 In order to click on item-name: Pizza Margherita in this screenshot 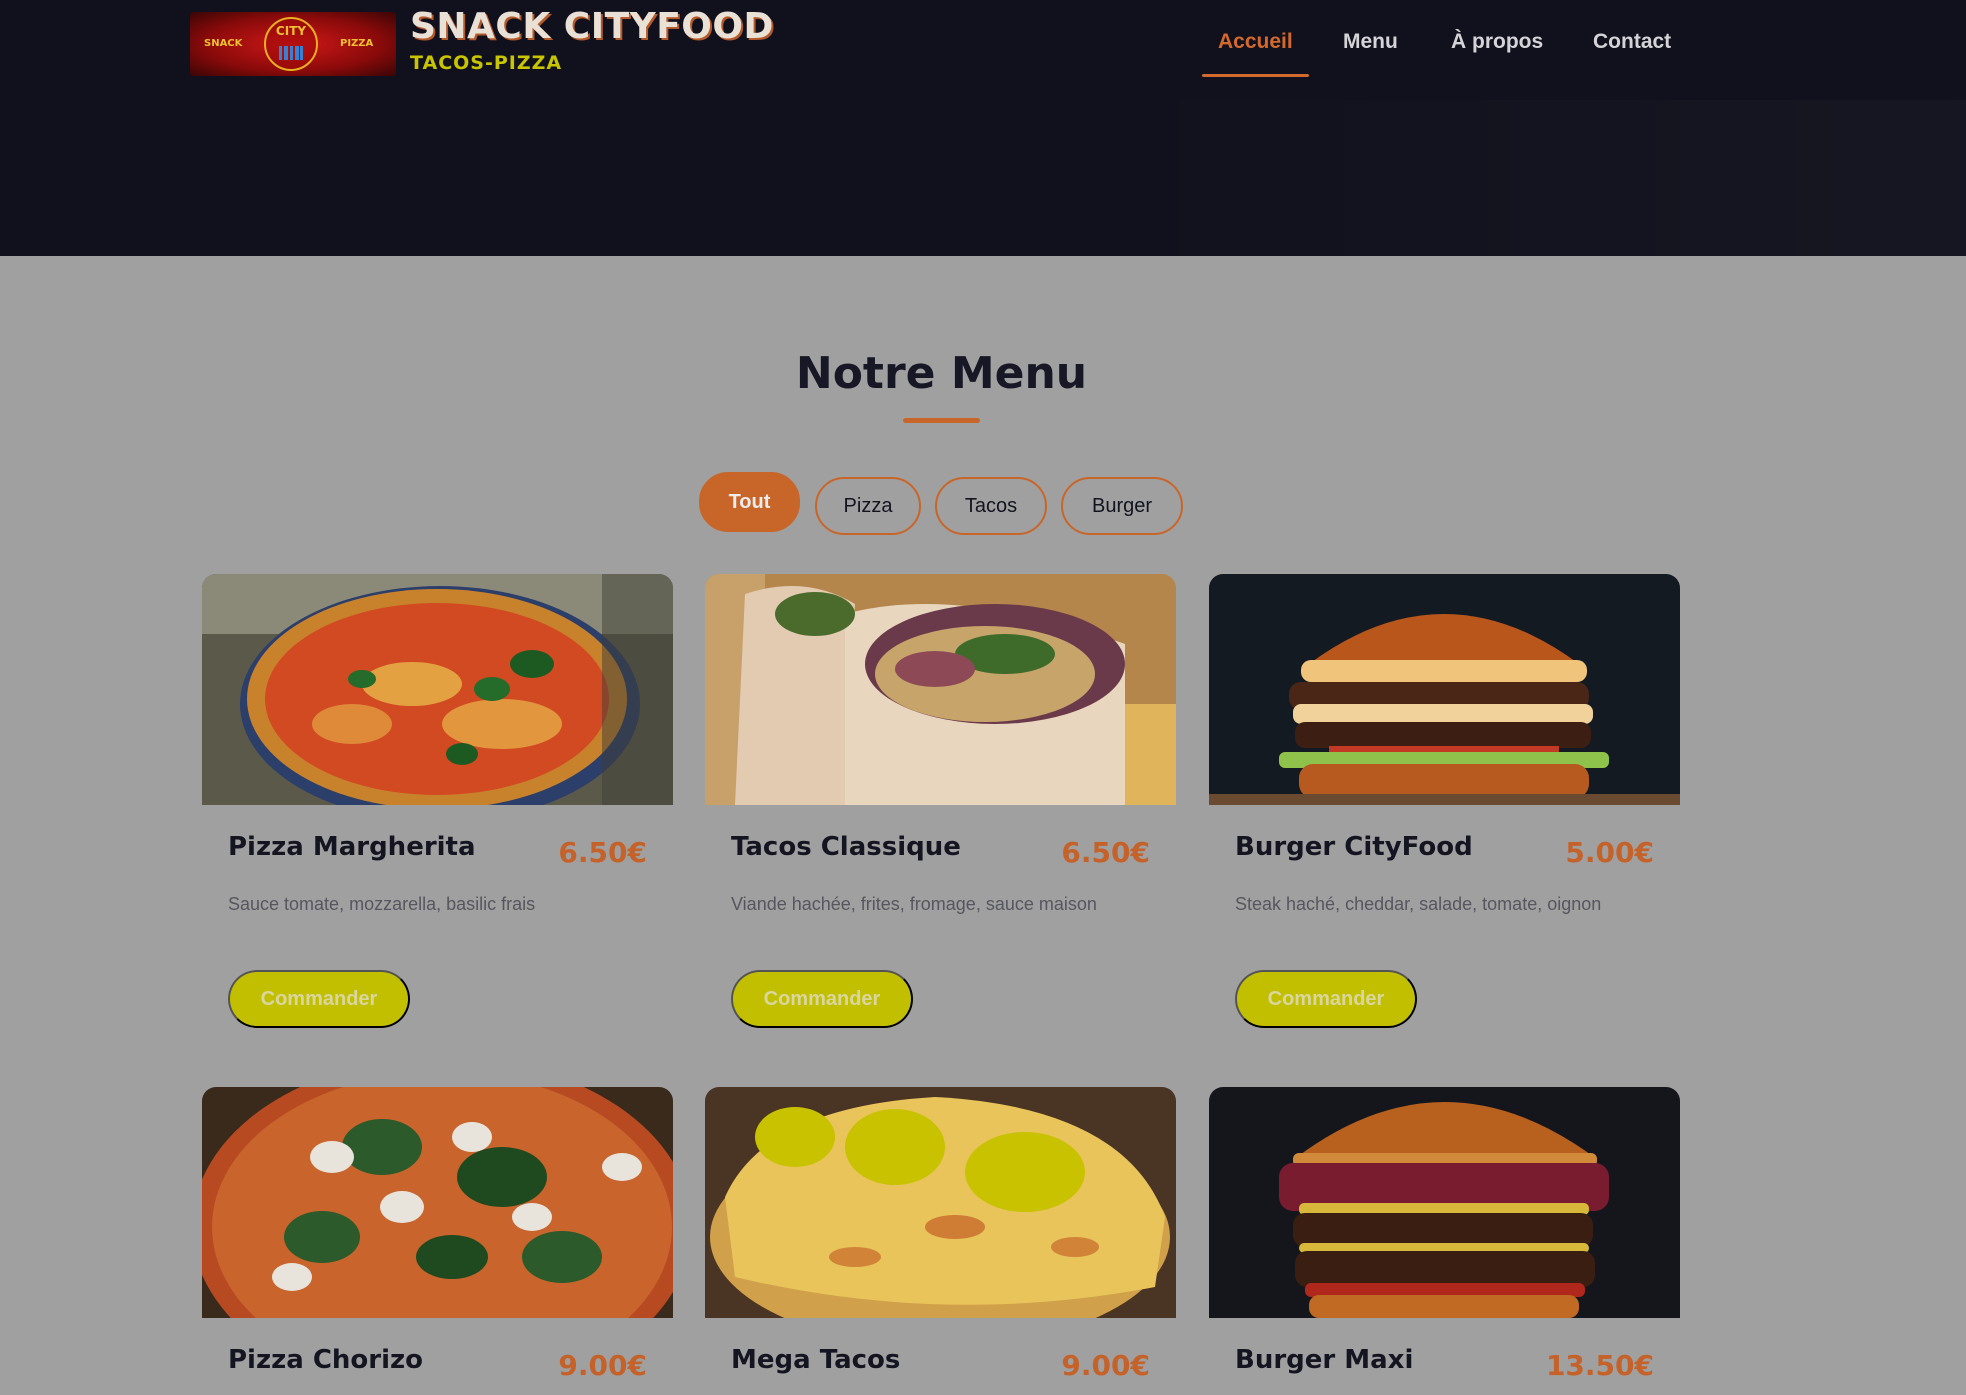, I will do `click(352, 847)`.